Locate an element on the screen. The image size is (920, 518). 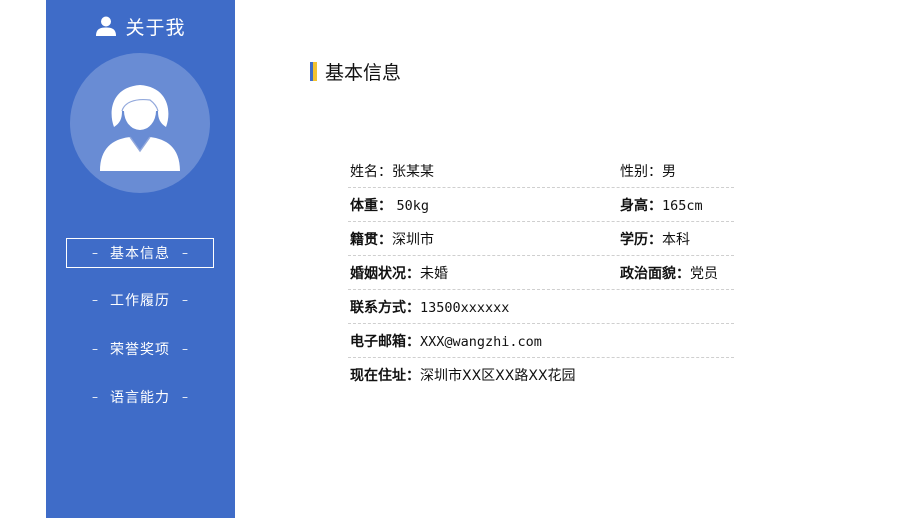
avatar is located at coordinates (140, 123).